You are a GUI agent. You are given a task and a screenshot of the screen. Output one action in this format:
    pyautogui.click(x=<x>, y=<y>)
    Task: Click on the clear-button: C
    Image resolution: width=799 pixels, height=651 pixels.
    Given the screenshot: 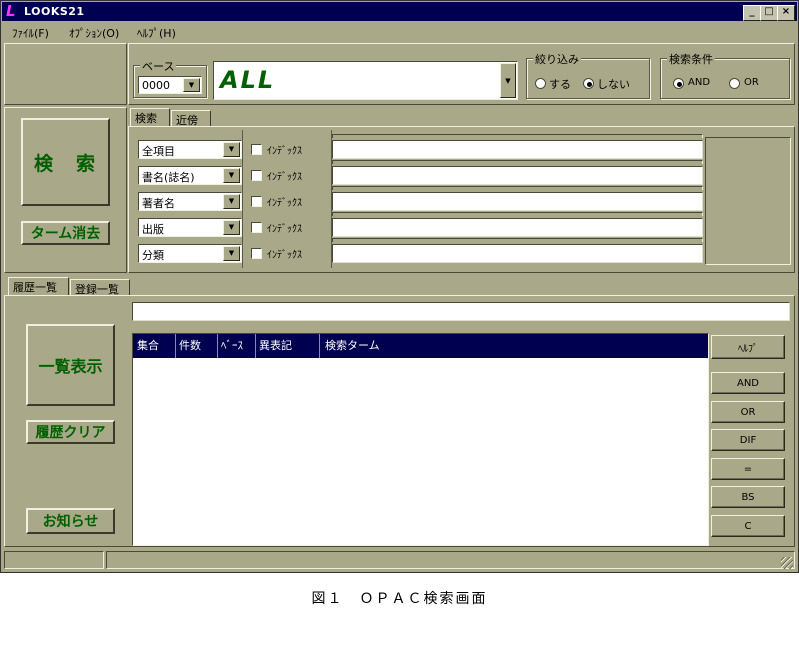 What is the action you would take?
    pyautogui.click(x=748, y=526)
    